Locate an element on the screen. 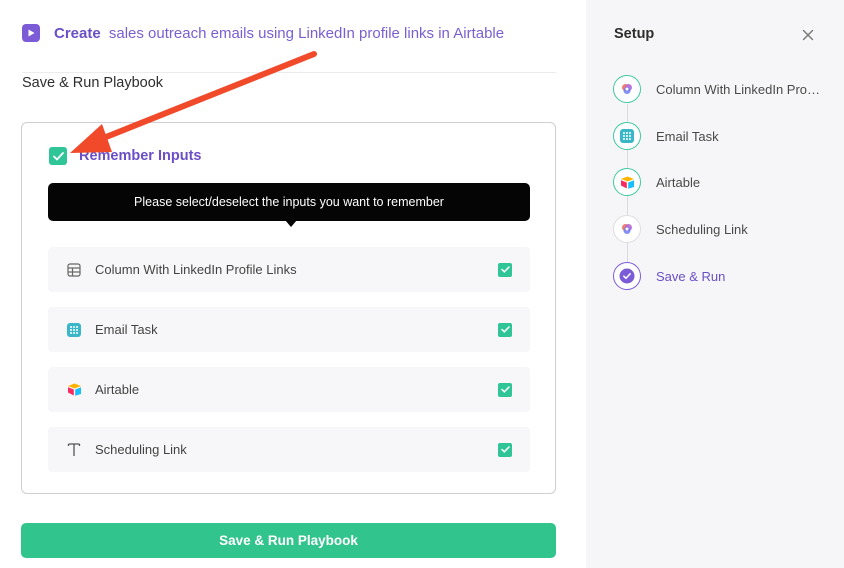 The width and height of the screenshot is (844, 568). remember-inputs-checkbox is located at coordinates (58, 156).